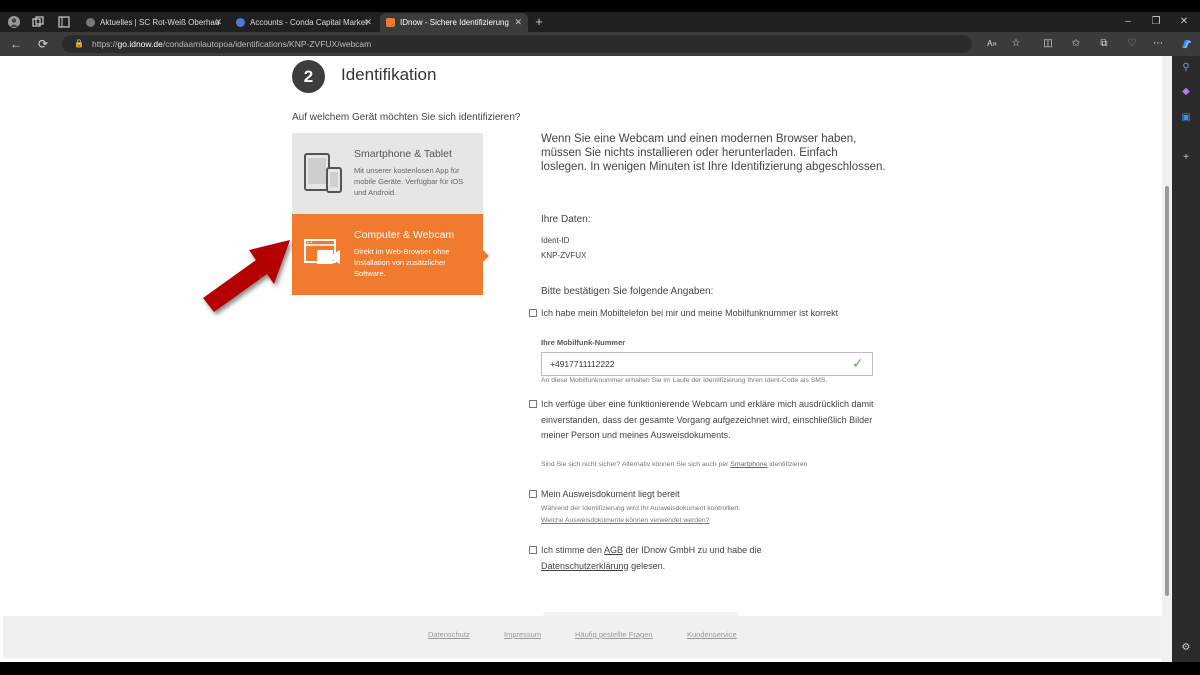  What do you see at coordinates (1186, 359) in the screenshot?
I see `edge-sidebar: ⚲ ◆ ▣ + ⚙` at bounding box center [1186, 359].